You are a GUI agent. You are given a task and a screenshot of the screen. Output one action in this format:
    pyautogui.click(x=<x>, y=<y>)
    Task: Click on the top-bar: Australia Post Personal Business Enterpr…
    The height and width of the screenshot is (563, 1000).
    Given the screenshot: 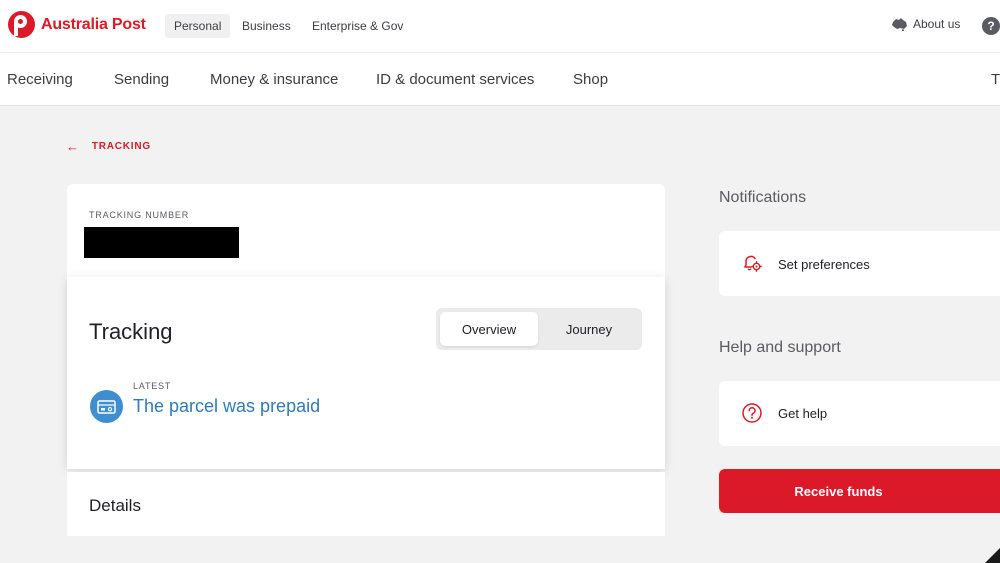 What is the action you would take?
    pyautogui.click(x=500, y=26)
    